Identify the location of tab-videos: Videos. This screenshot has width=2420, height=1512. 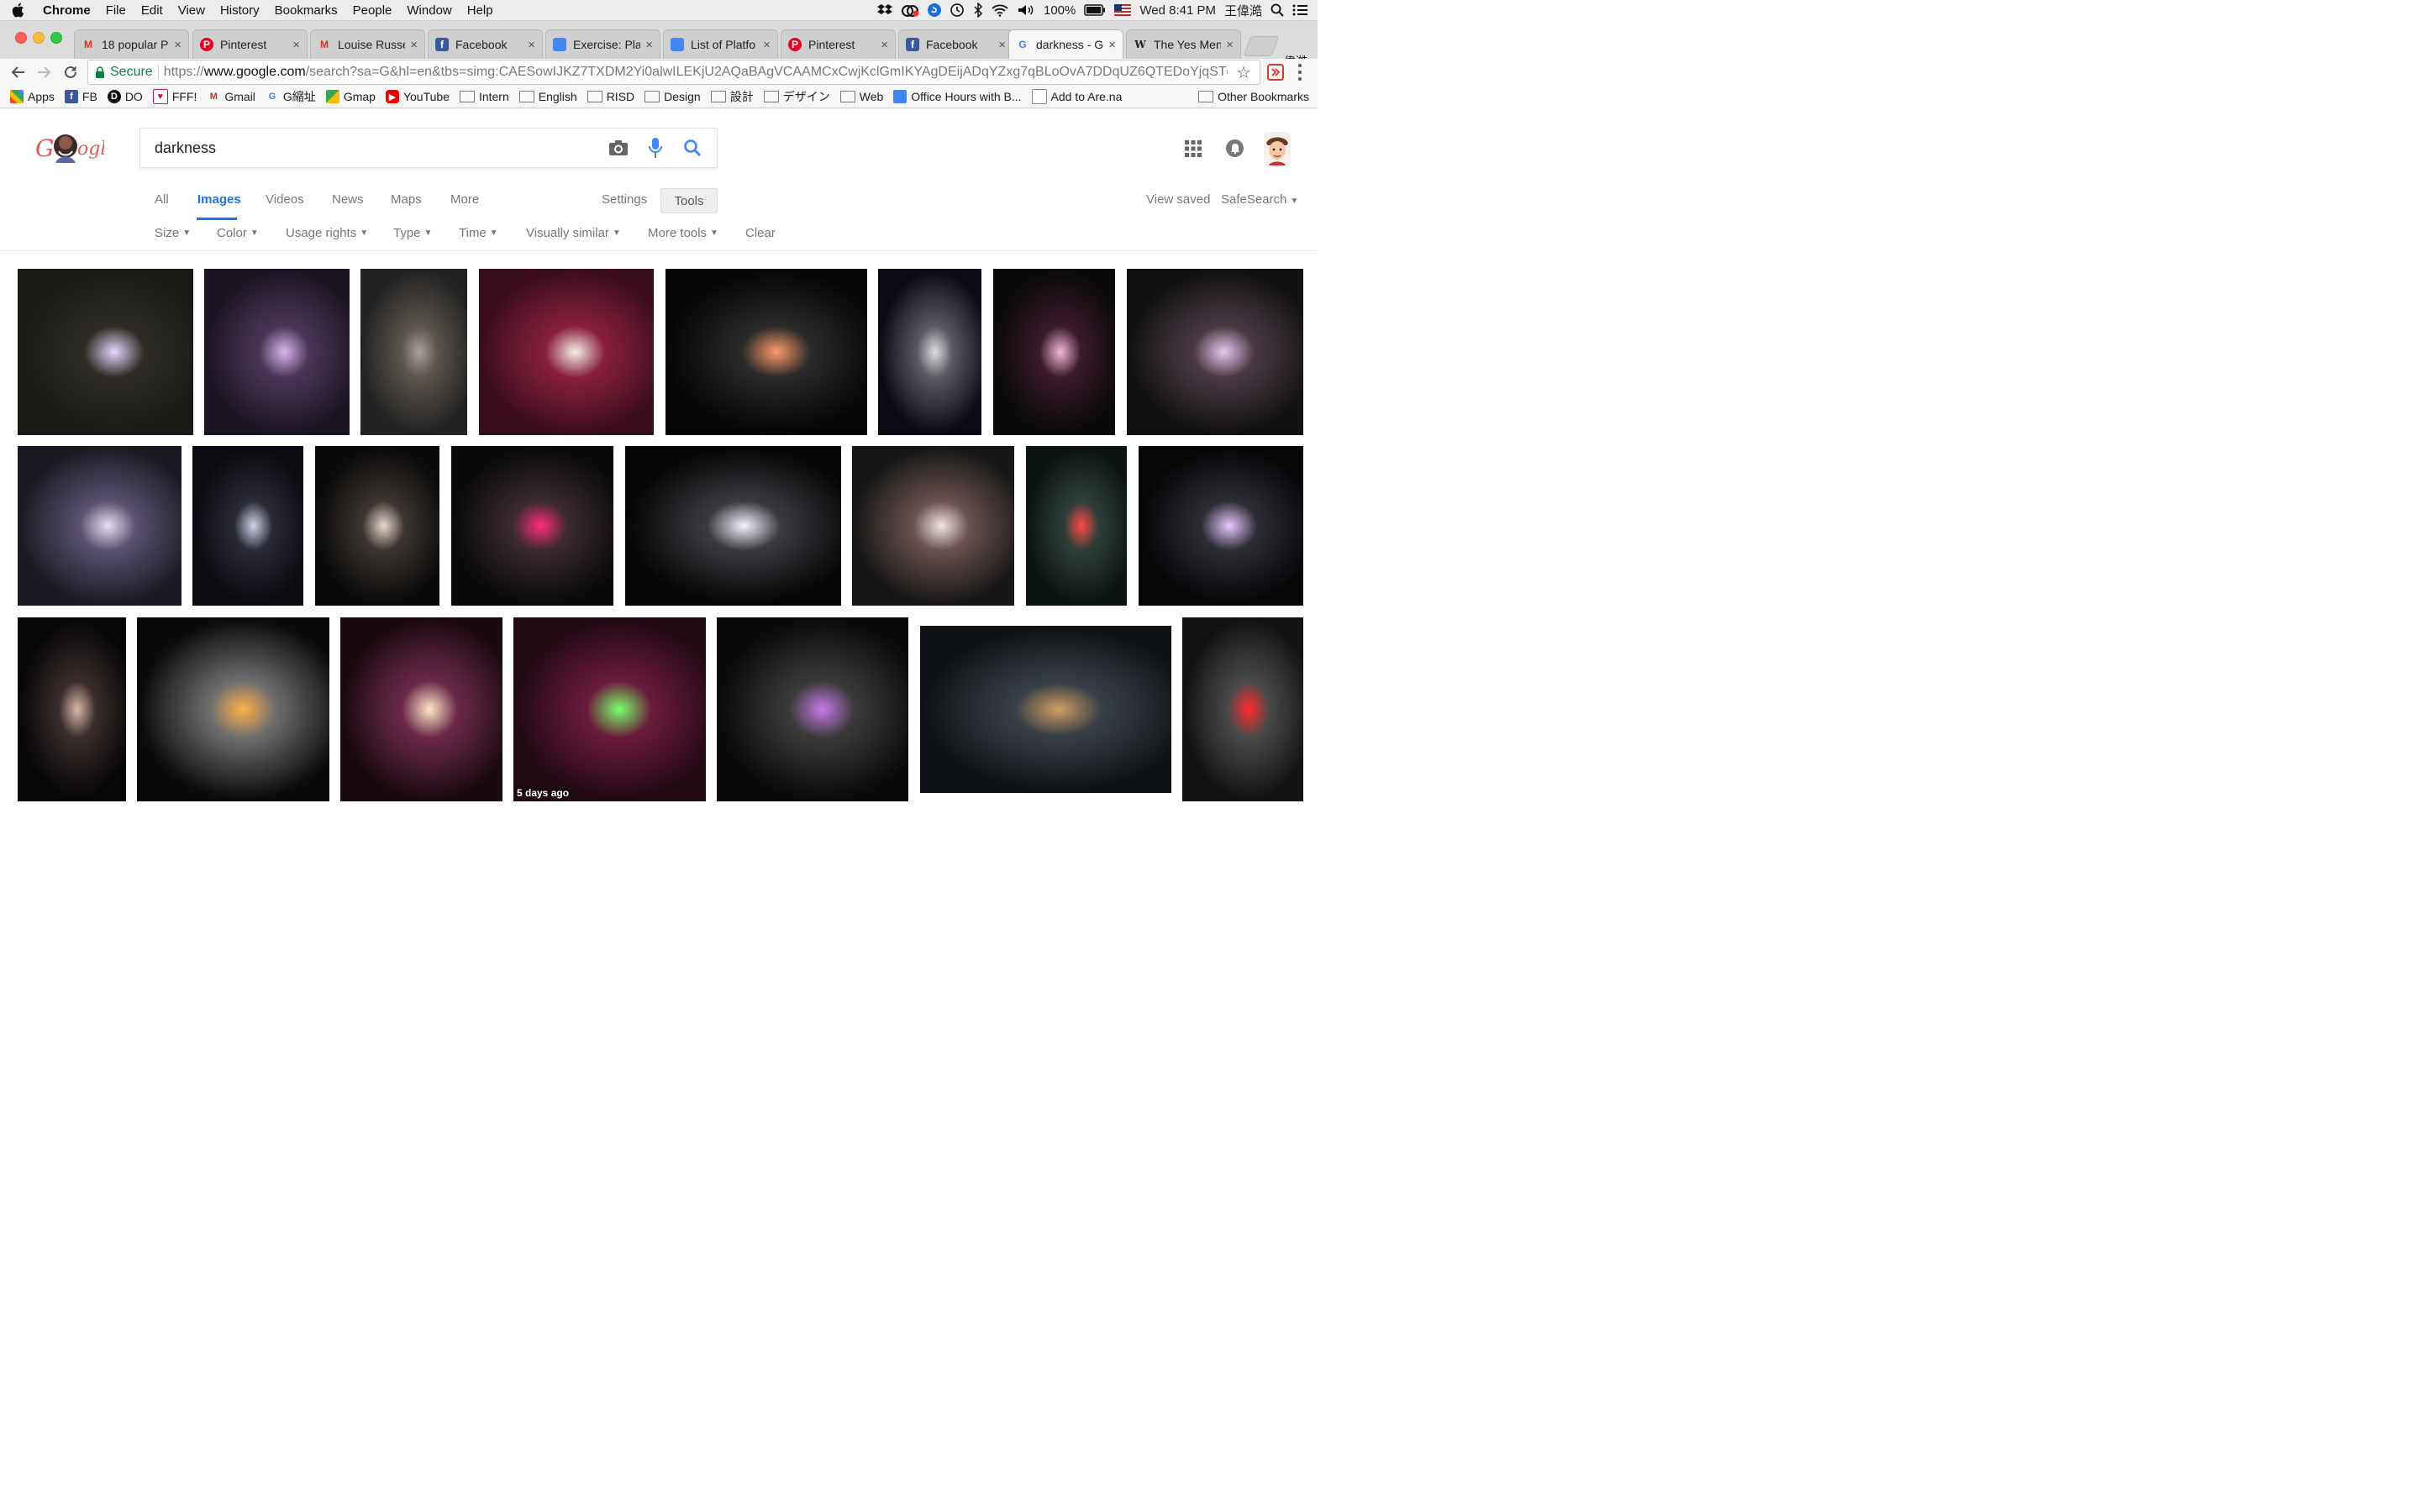
(285, 199).